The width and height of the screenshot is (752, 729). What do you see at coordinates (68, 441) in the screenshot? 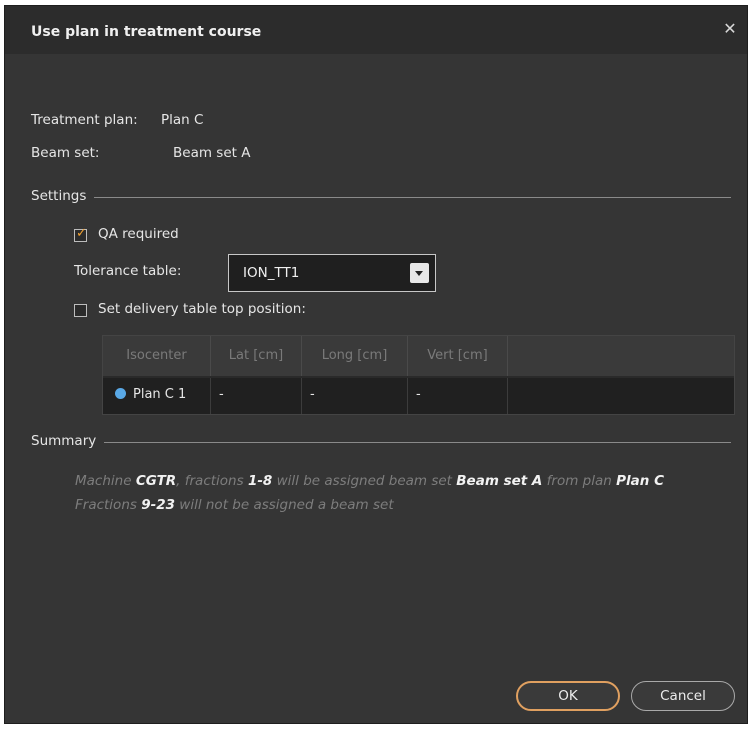
I see `summary-label: Summary` at bounding box center [68, 441].